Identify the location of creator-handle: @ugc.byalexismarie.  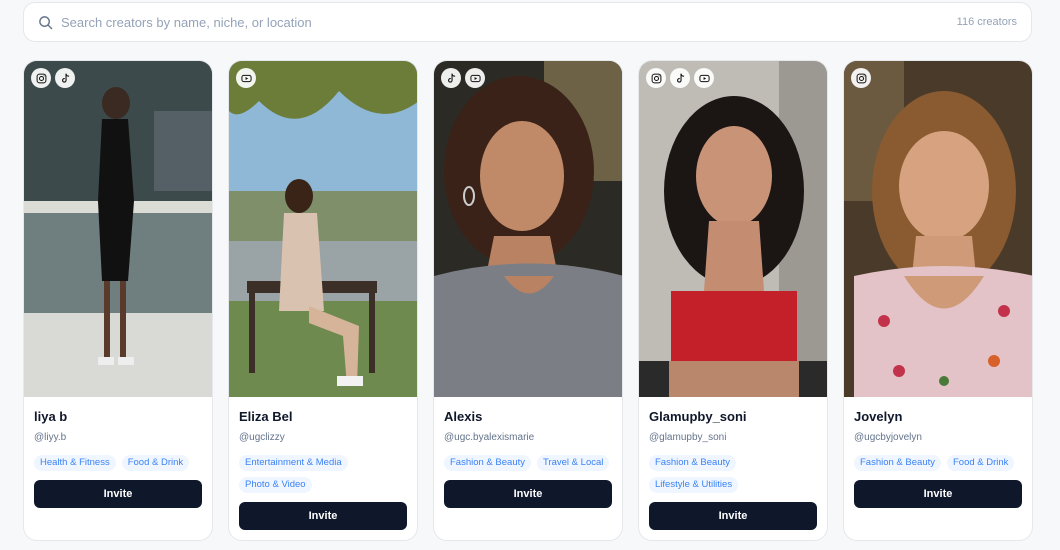
(489, 437).